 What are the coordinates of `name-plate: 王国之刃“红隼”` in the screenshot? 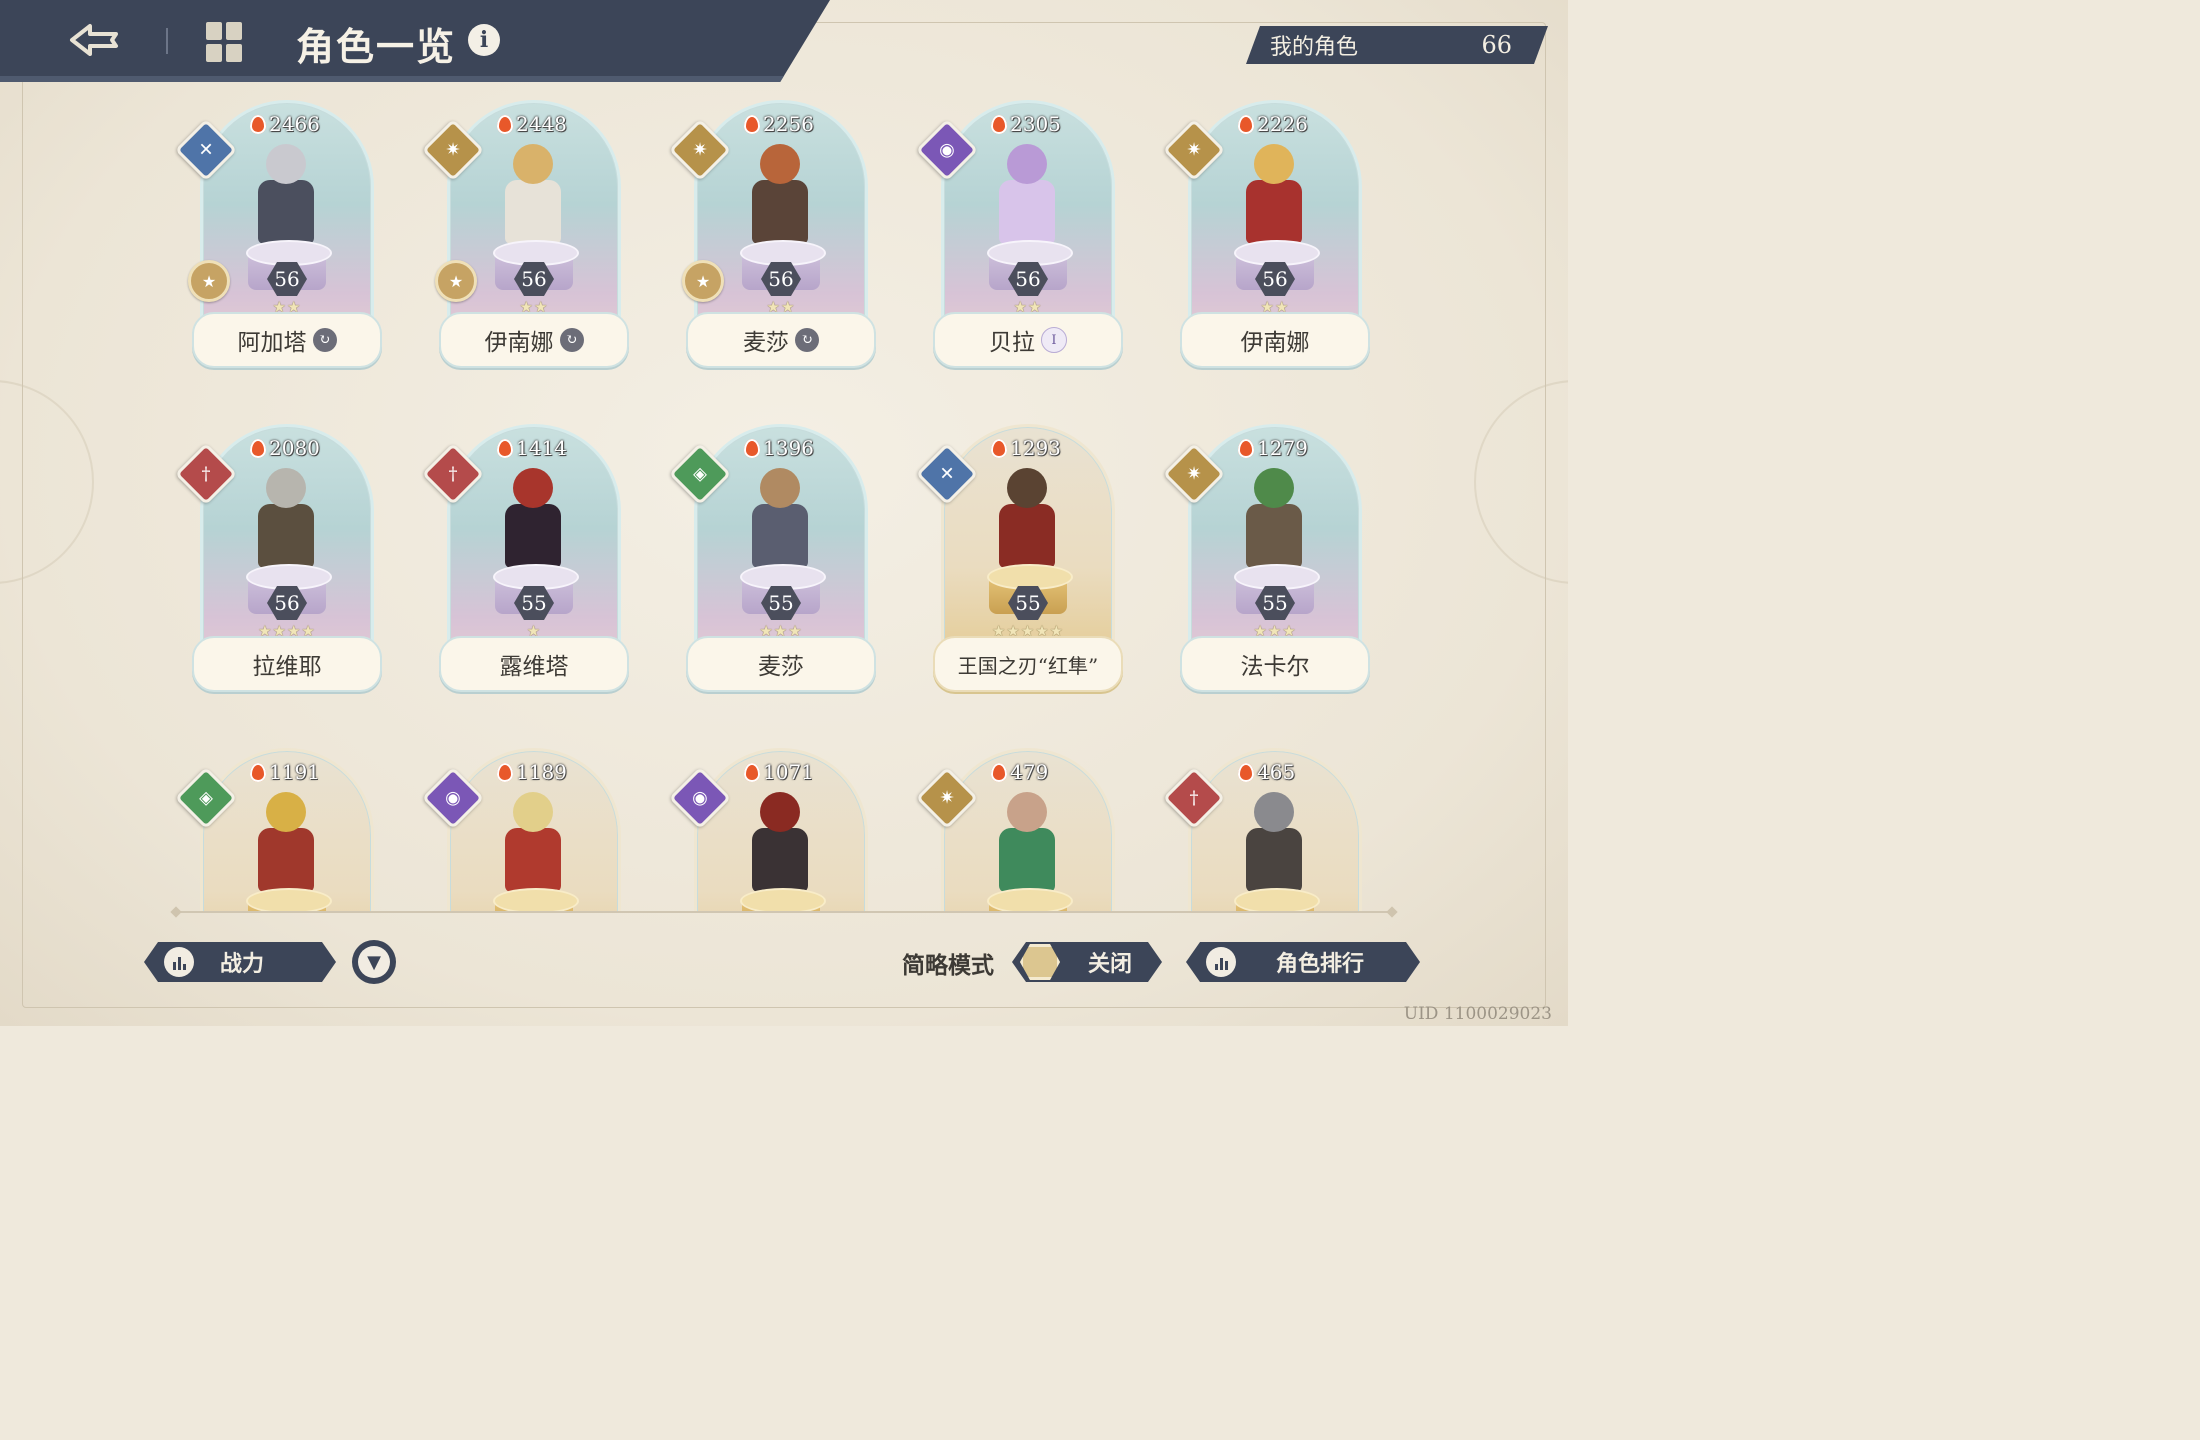 It's located at (1028, 664).